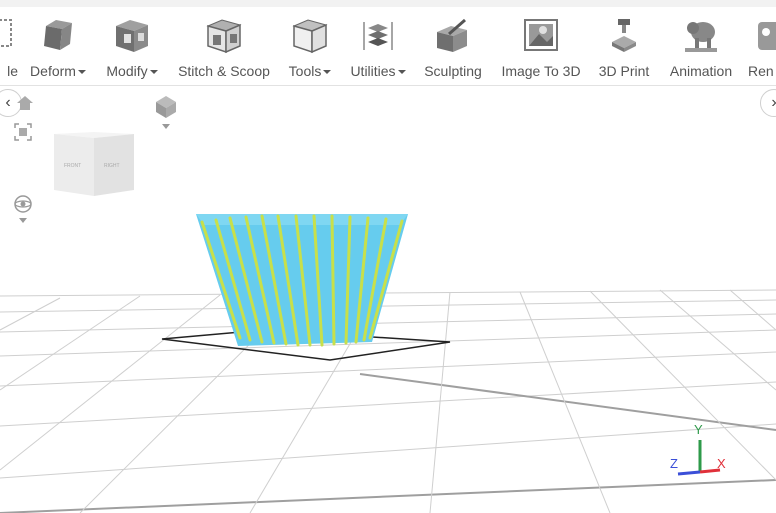 This screenshot has height=513, width=776. Describe the element at coordinates (773, 103) in the screenshot. I see `chevron-right-icon: ›` at that location.